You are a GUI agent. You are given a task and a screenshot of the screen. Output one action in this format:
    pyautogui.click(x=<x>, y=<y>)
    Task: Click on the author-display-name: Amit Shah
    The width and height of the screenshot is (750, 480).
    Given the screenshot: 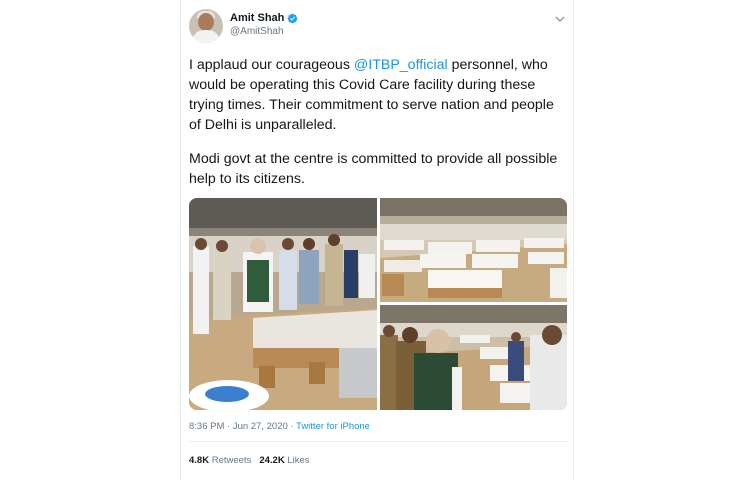 What is the action you would take?
    pyautogui.click(x=257, y=18)
    